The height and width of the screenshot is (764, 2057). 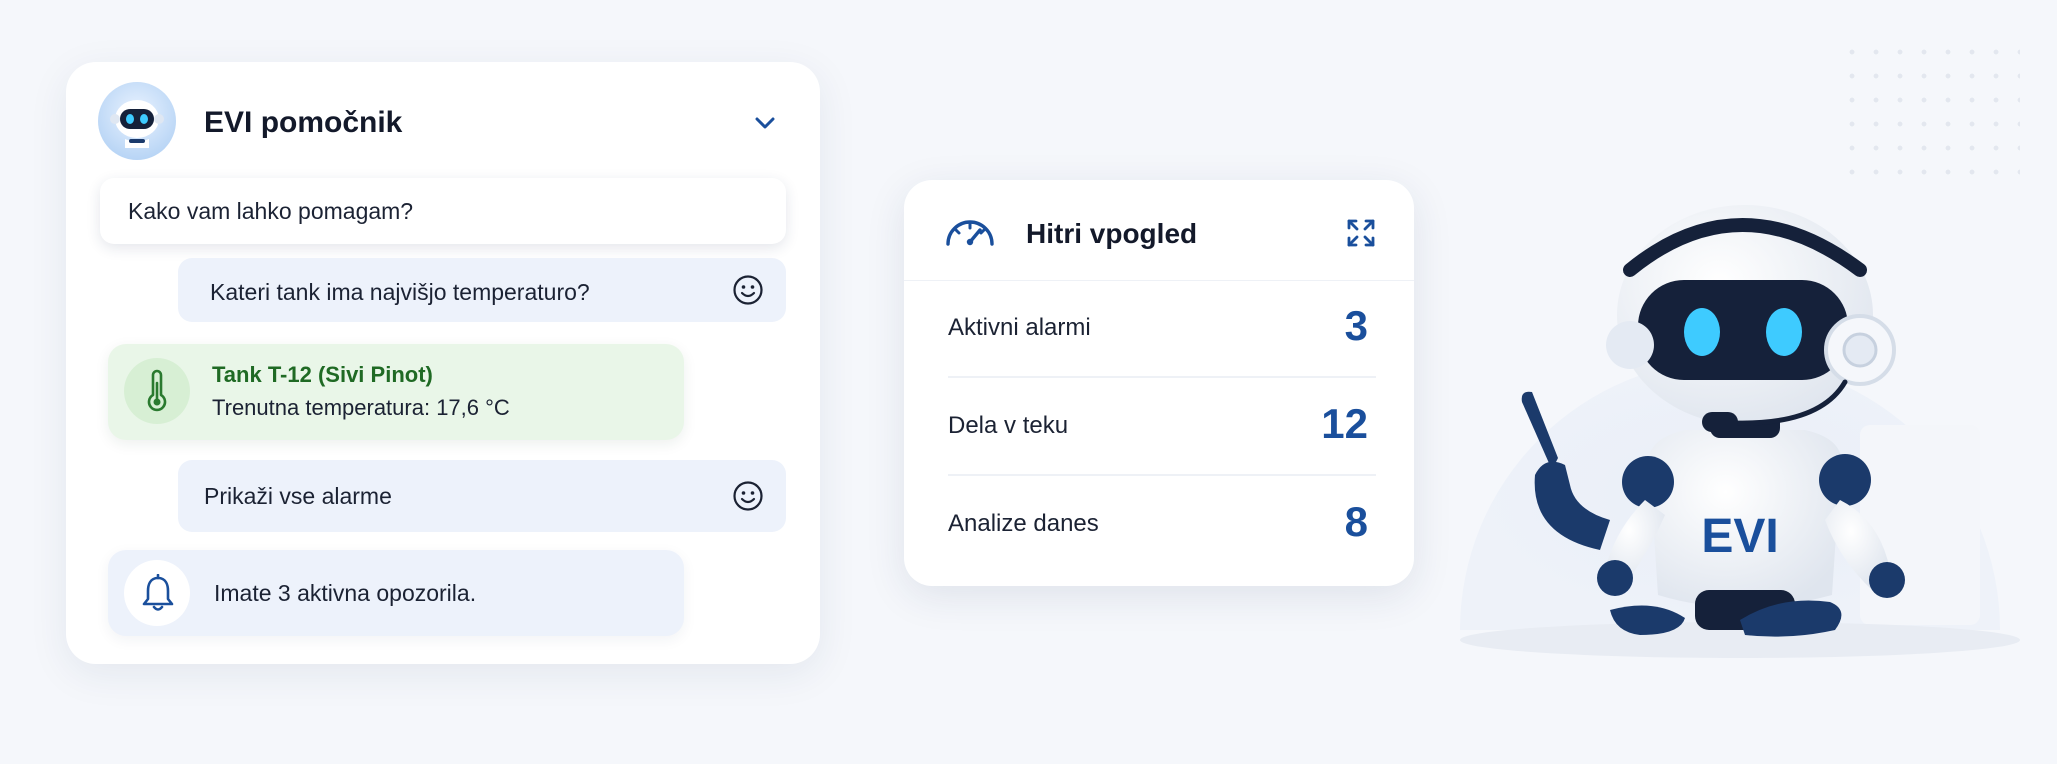 I want to click on quick-view-header: Hitri vpogled, so click(x=1159, y=230).